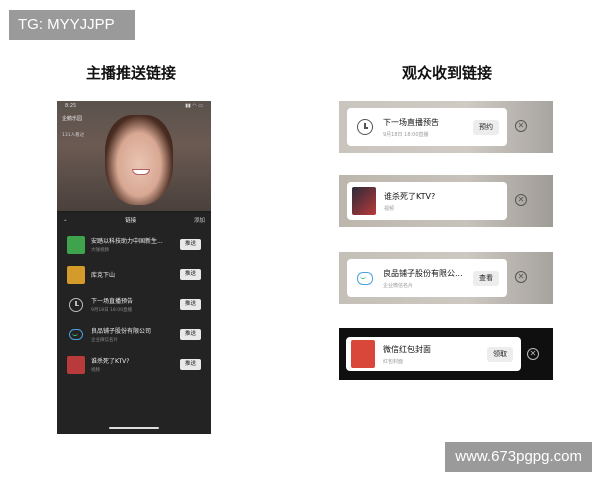 The width and height of the screenshot is (600, 480). I want to click on link-card: 良品铺子股份有限公... 企业微信名片 查看, so click(427, 278).